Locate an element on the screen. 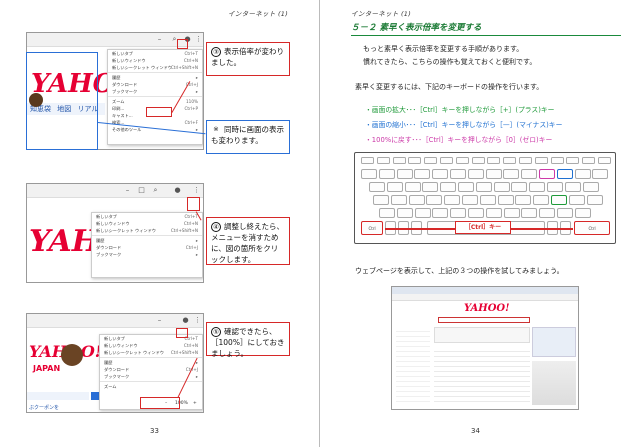 The height and width of the screenshot is (447, 640). coupon-link: ぶクーポンを is located at coordinates (44, 407).